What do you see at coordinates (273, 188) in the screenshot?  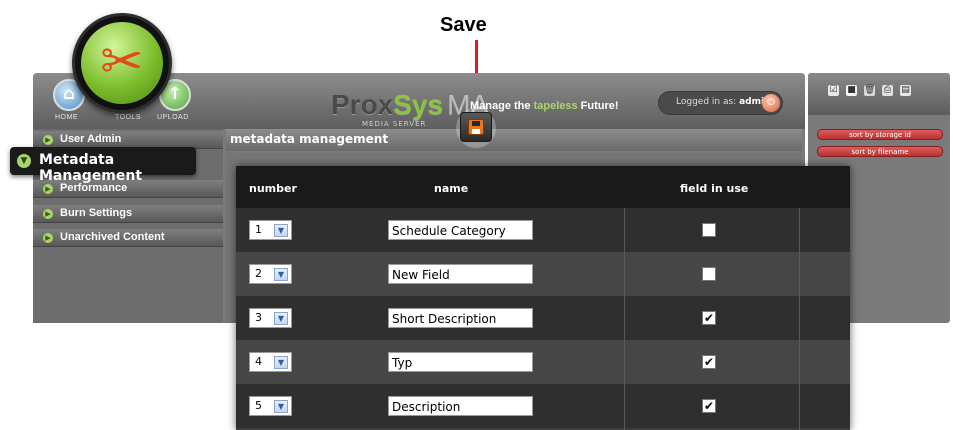 I see `column-header-number: number` at bounding box center [273, 188].